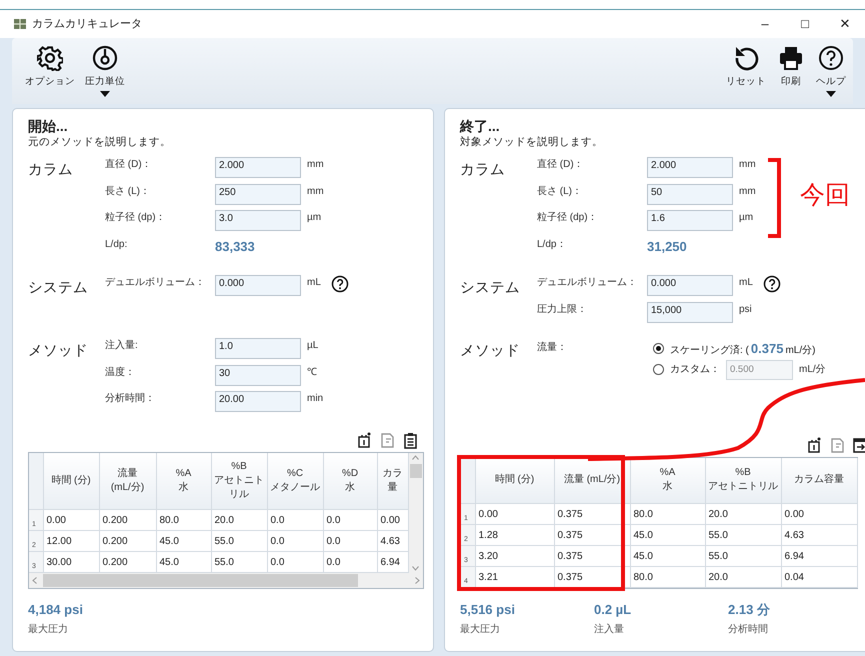  I want to click on summary-value: 5,516 psi, so click(488, 609).